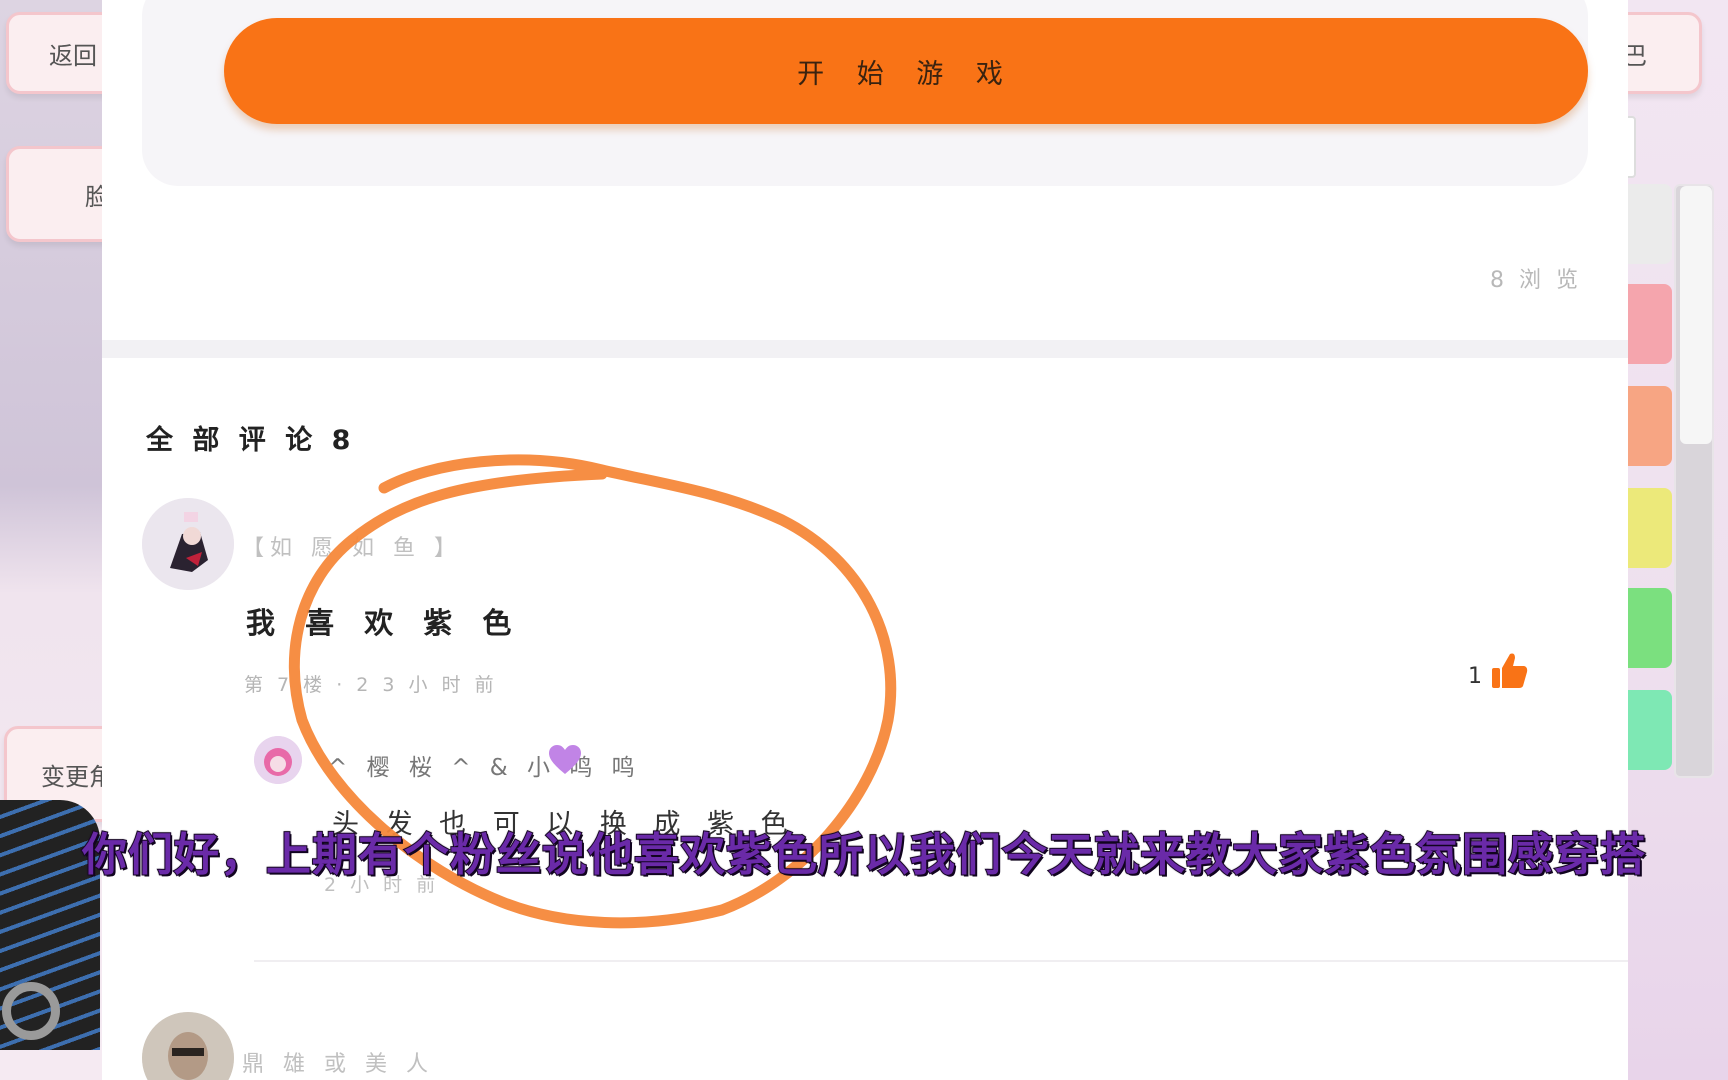 The height and width of the screenshot is (1080, 1728). Describe the element at coordinates (484, 765) in the screenshot. I see `reply-username: ^ 樱 桜 ^ & 小 鸣 鸣` at that location.